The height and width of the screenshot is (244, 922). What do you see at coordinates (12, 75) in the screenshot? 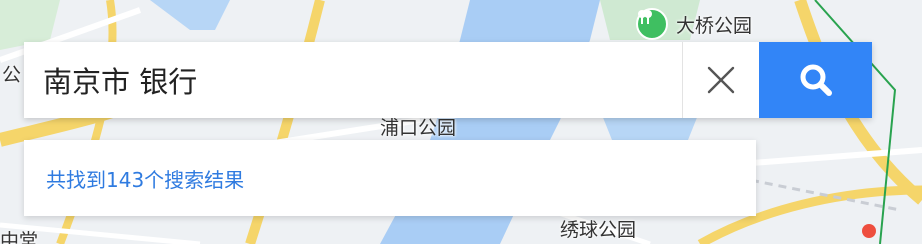
I see `left-edge-top-label: 公` at bounding box center [12, 75].